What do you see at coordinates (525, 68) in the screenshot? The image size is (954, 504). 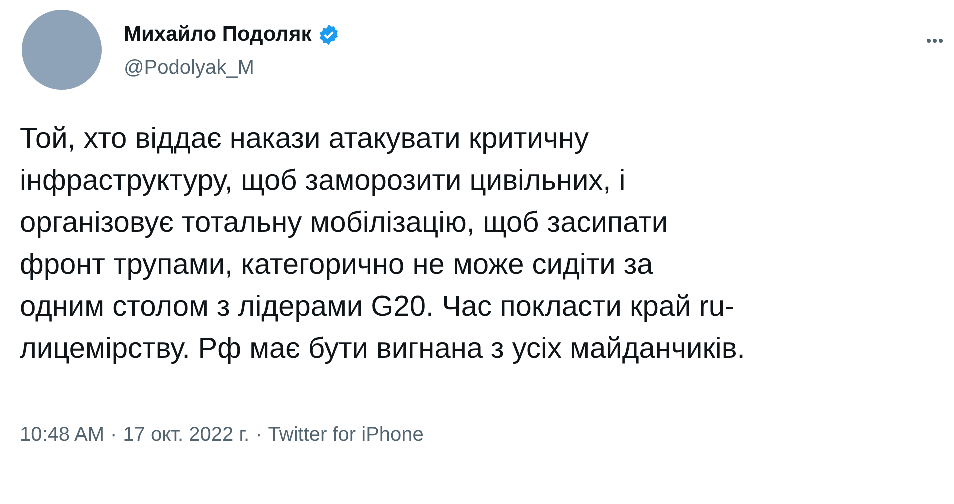 I see `author-handle: @Podolyak_M` at bounding box center [525, 68].